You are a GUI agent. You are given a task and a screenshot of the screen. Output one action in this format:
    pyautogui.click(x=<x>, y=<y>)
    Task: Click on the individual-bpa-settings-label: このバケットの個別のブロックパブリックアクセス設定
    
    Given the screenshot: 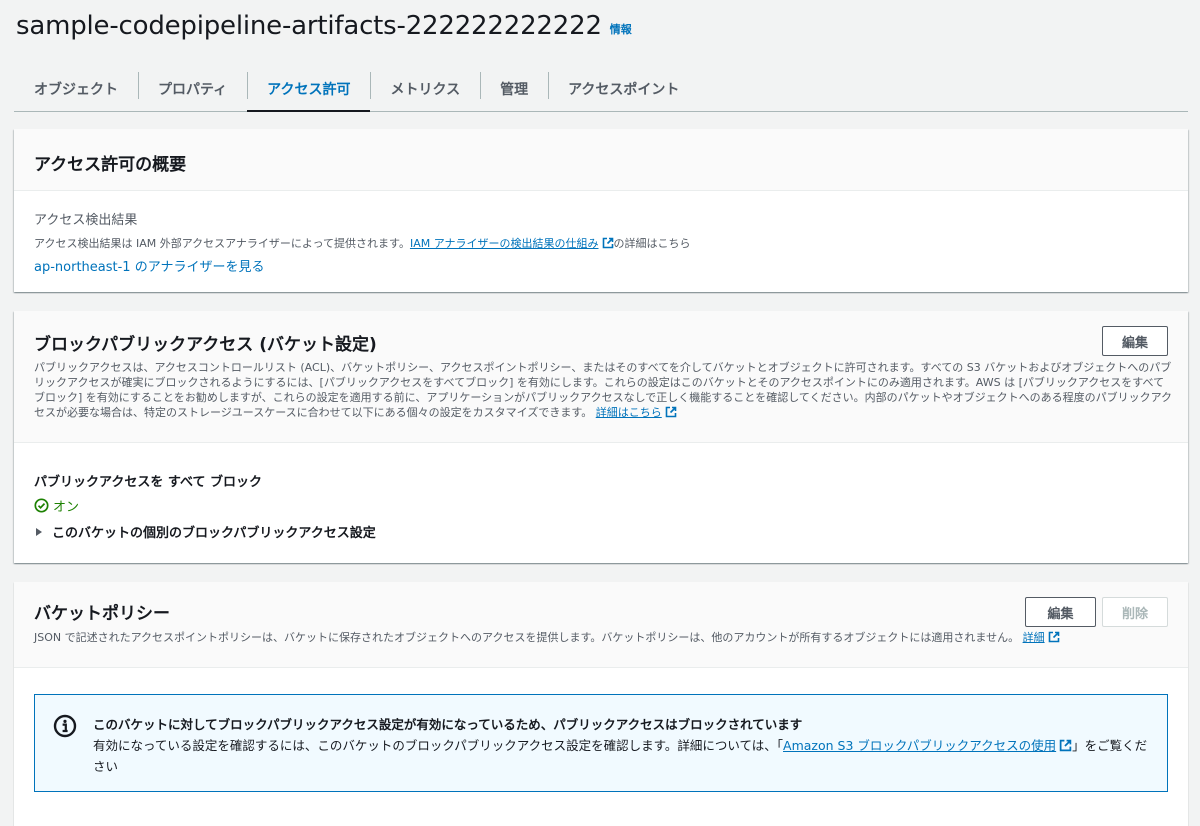 What is the action you would take?
    pyautogui.click(x=214, y=533)
    